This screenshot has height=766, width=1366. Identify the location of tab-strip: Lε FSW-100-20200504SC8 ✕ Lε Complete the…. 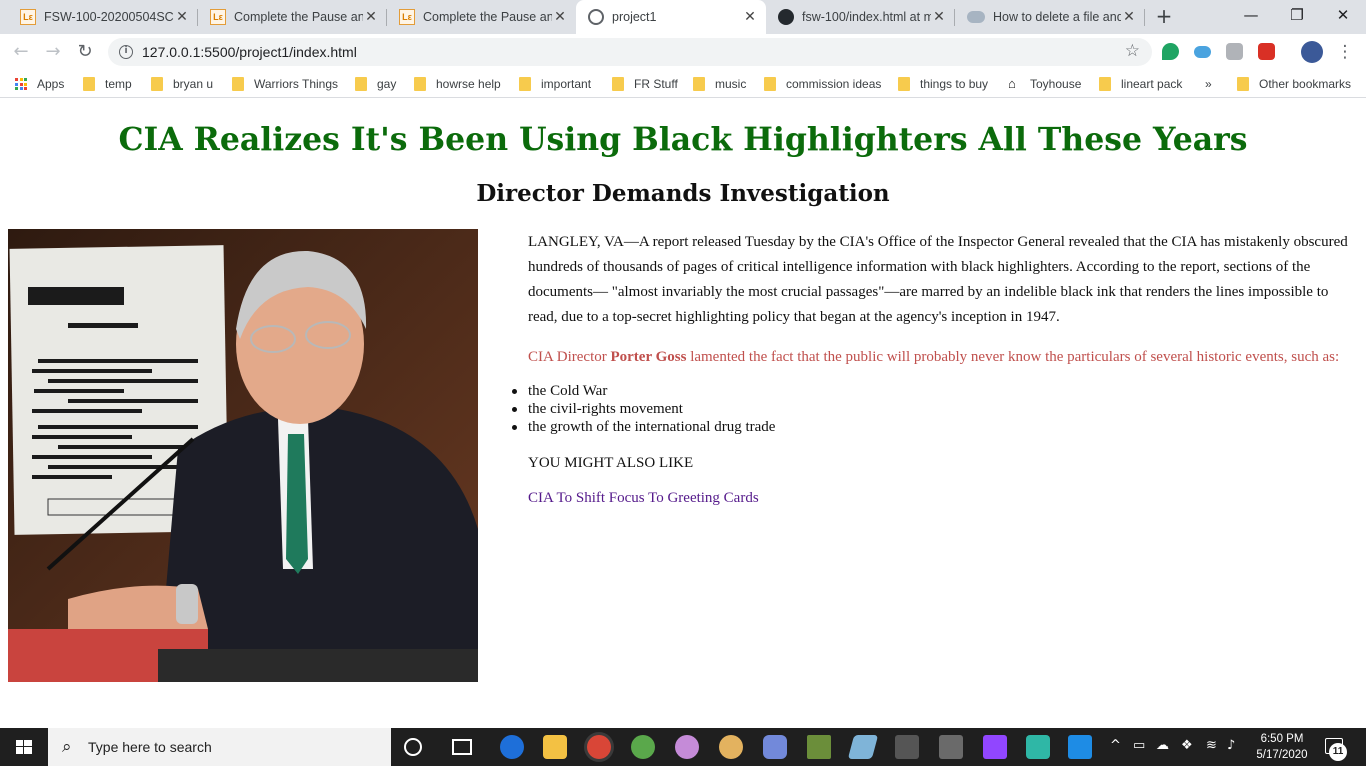
(683, 17).